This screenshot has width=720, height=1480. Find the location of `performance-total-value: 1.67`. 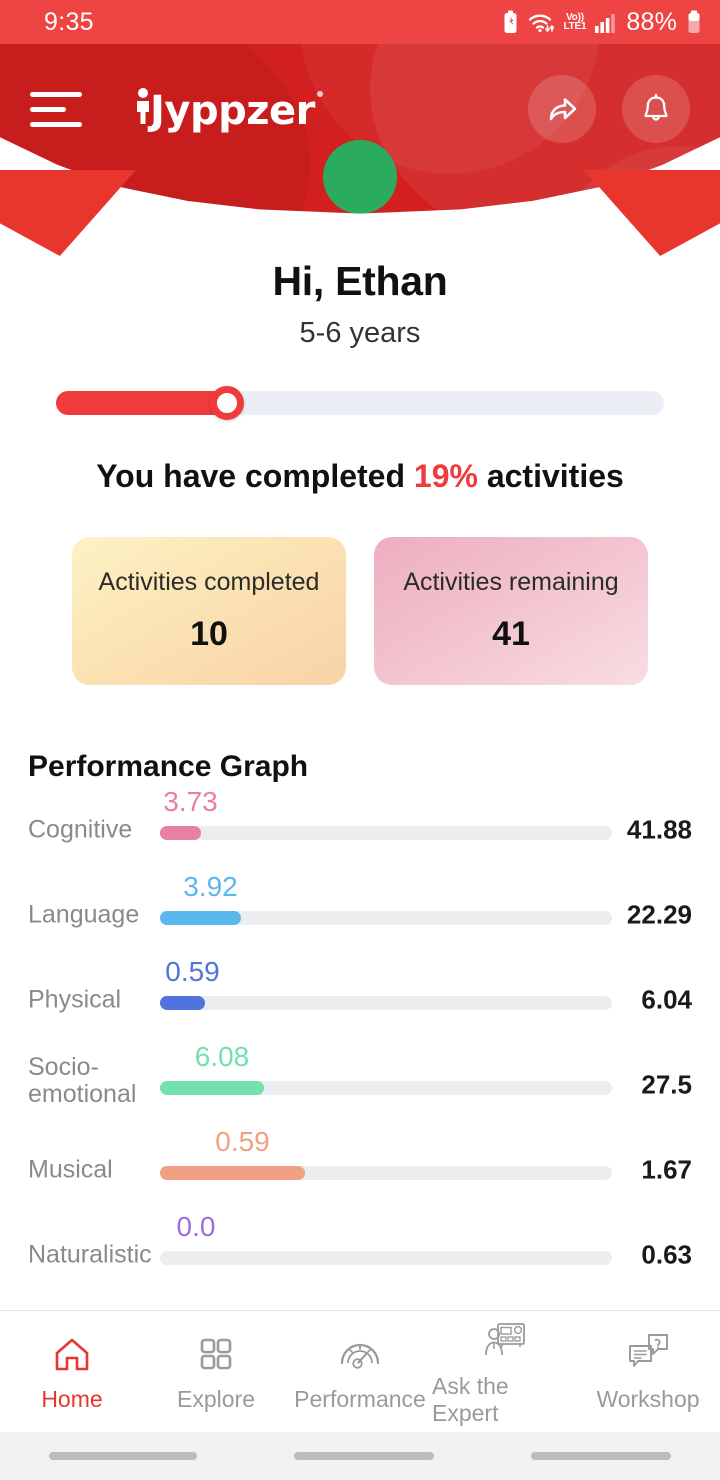

performance-total-value: 1.67 is located at coordinates (666, 1169).